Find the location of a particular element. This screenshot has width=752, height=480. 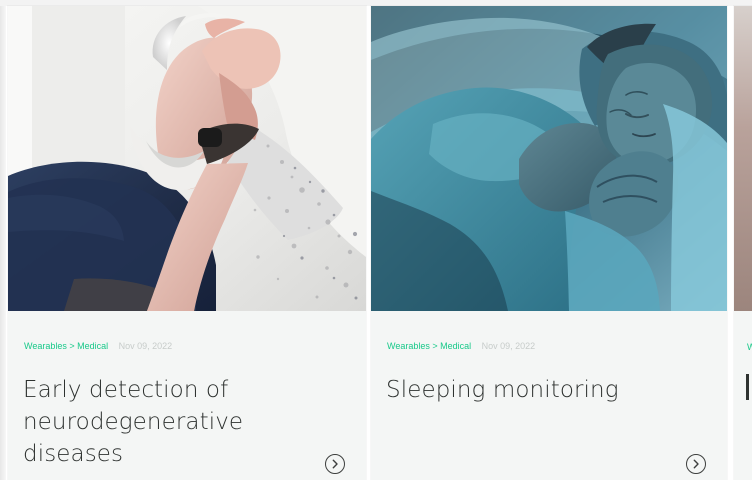

partial-category-mark: W is located at coordinates (749, 347).